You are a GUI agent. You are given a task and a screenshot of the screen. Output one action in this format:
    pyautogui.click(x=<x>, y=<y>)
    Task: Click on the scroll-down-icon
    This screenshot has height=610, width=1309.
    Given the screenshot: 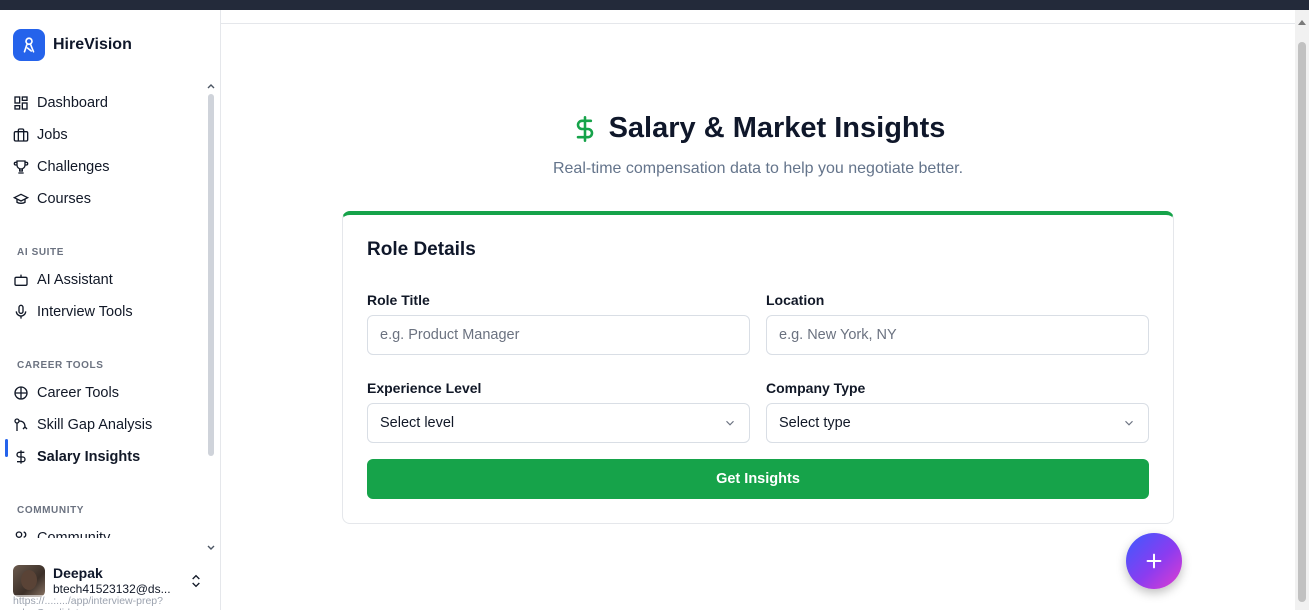 What is the action you would take?
    pyautogui.click(x=211, y=548)
    